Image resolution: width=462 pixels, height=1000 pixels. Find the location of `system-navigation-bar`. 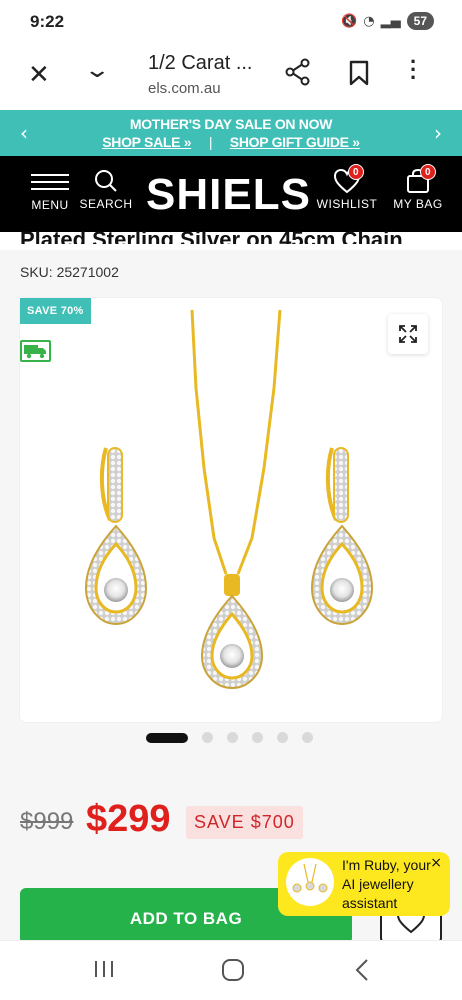

system-navigation-bar is located at coordinates (231, 970).